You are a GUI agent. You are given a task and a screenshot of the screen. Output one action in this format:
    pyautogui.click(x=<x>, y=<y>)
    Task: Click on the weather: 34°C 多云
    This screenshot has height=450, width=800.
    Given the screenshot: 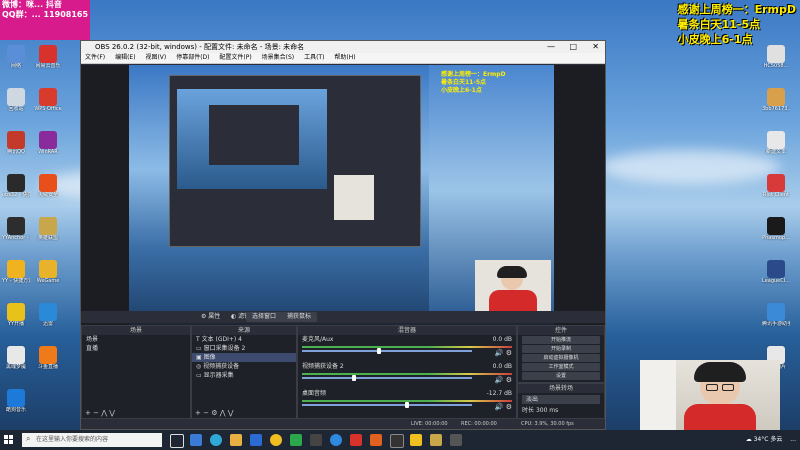 What is the action you would take?
    pyautogui.click(x=768, y=439)
    